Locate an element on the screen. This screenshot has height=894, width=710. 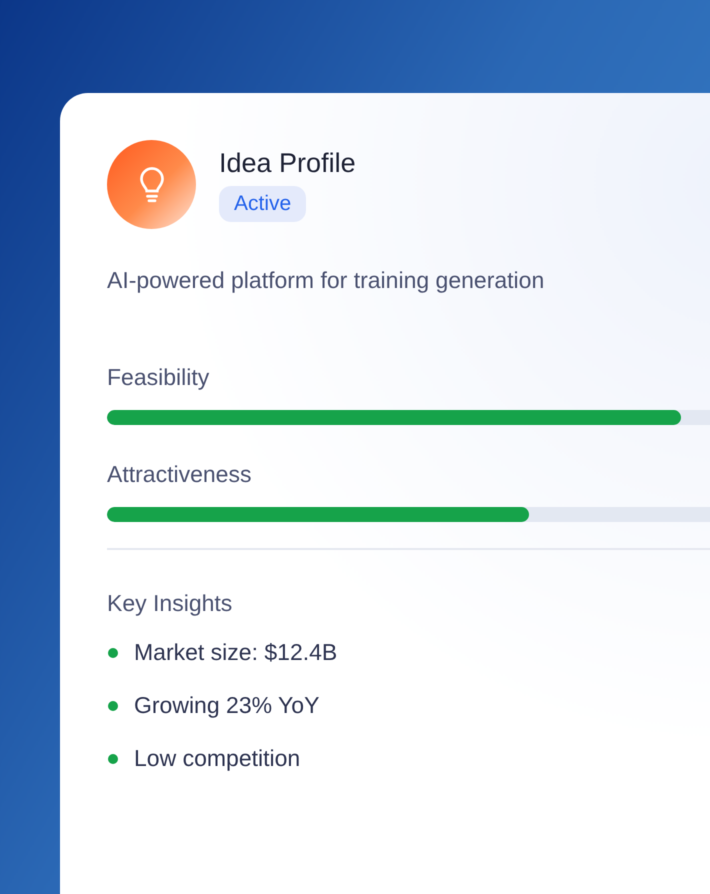
profile-title: Idea Profile is located at coordinates (287, 163).